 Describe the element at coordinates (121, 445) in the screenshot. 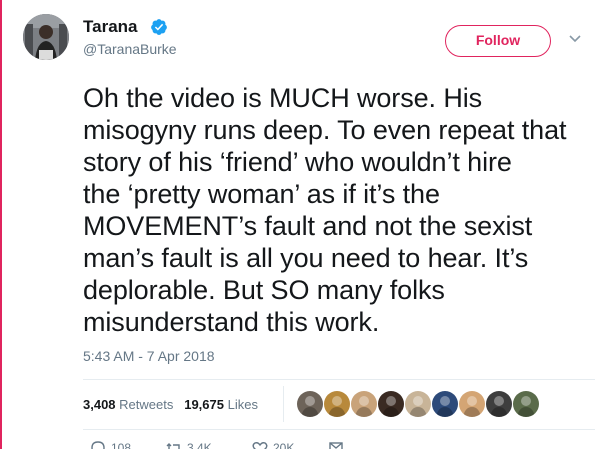

I see `reply-count: 108` at that location.